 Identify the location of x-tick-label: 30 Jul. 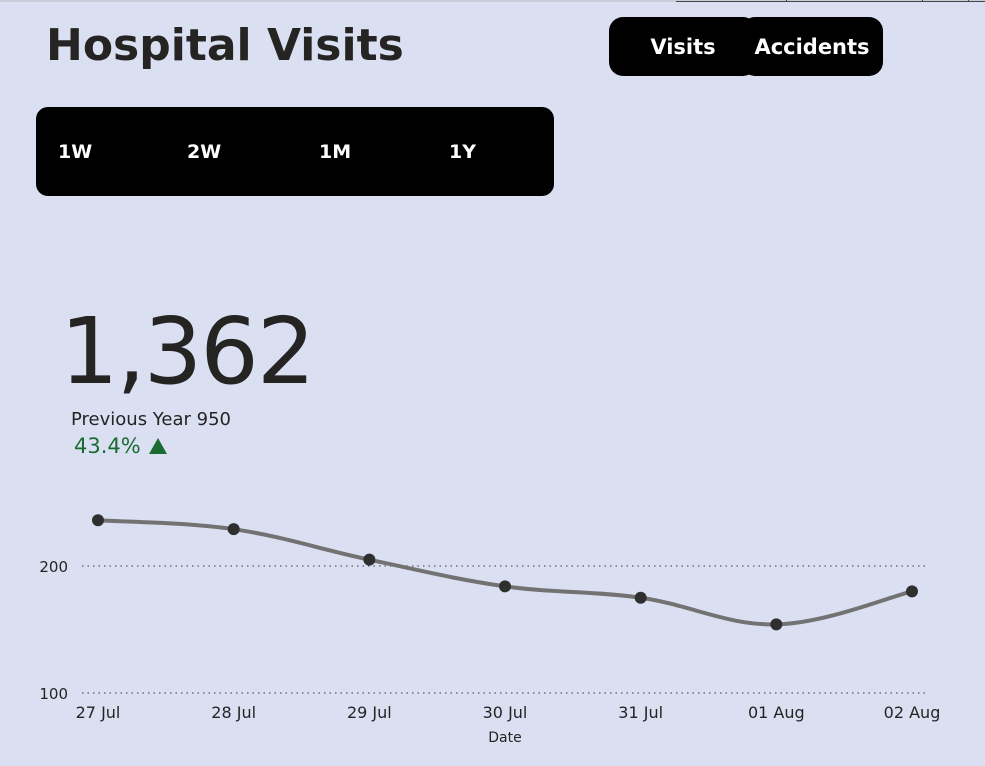
(505, 712).